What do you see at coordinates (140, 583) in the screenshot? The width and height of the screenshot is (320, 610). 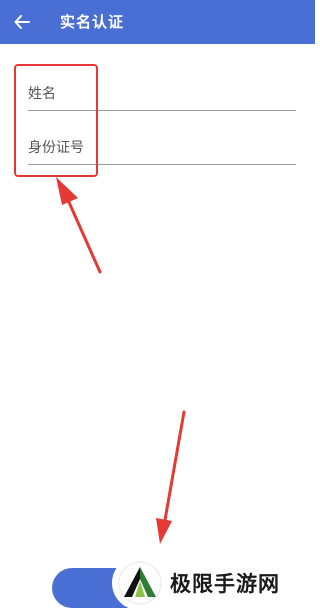 I see `watermark-logo-icon` at bounding box center [140, 583].